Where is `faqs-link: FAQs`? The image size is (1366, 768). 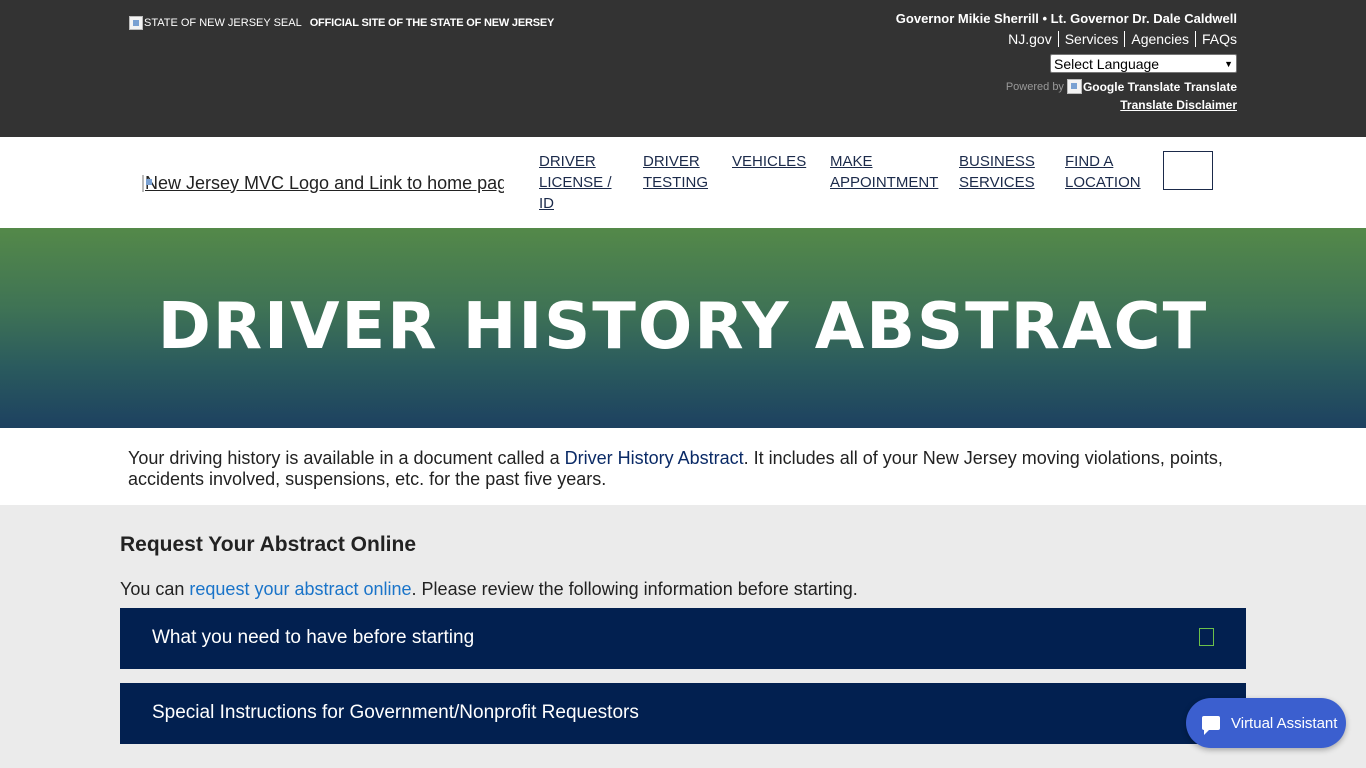
faqs-link: FAQs is located at coordinates (1216, 39).